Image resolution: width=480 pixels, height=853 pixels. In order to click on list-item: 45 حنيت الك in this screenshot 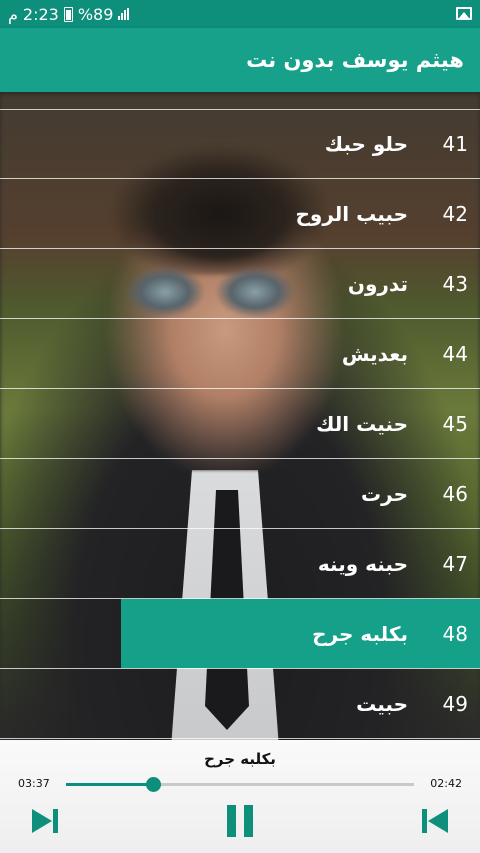, I will do `click(240, 424)`.